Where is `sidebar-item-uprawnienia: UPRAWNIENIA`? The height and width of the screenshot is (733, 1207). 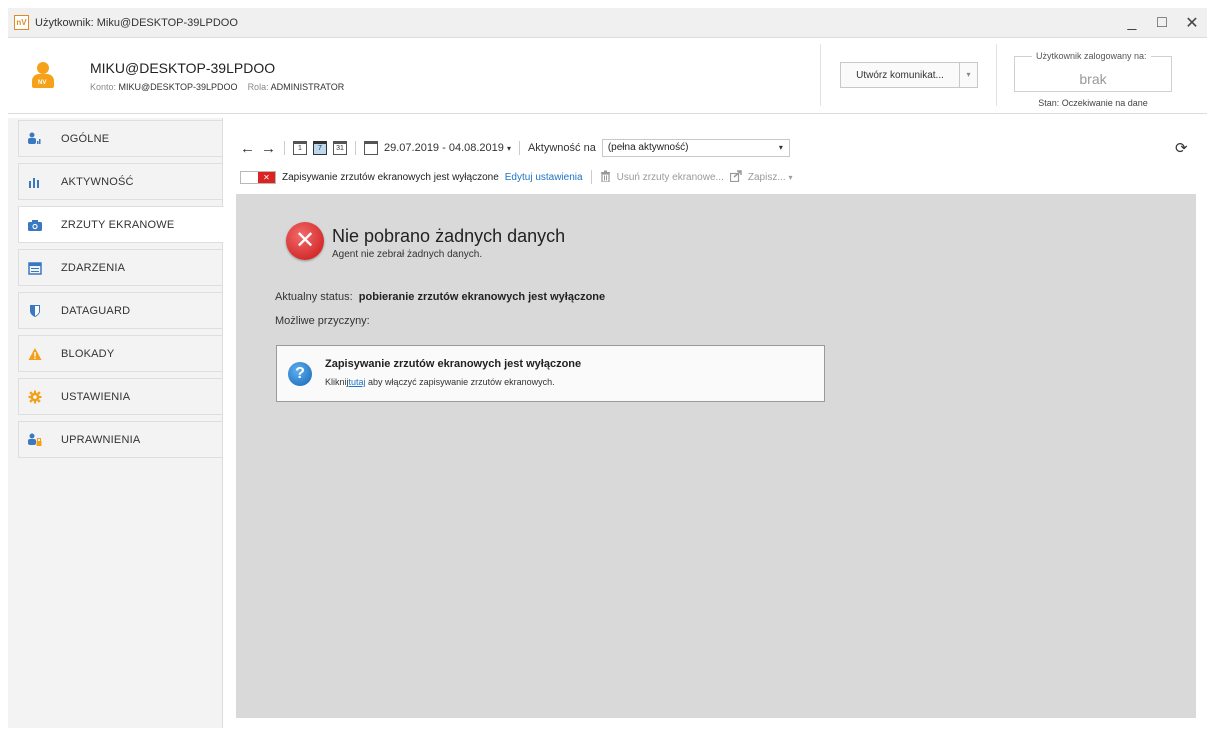 sidebar-item-uprawnienia: UPRAWNIENIA is located at coordinates (120, 439).